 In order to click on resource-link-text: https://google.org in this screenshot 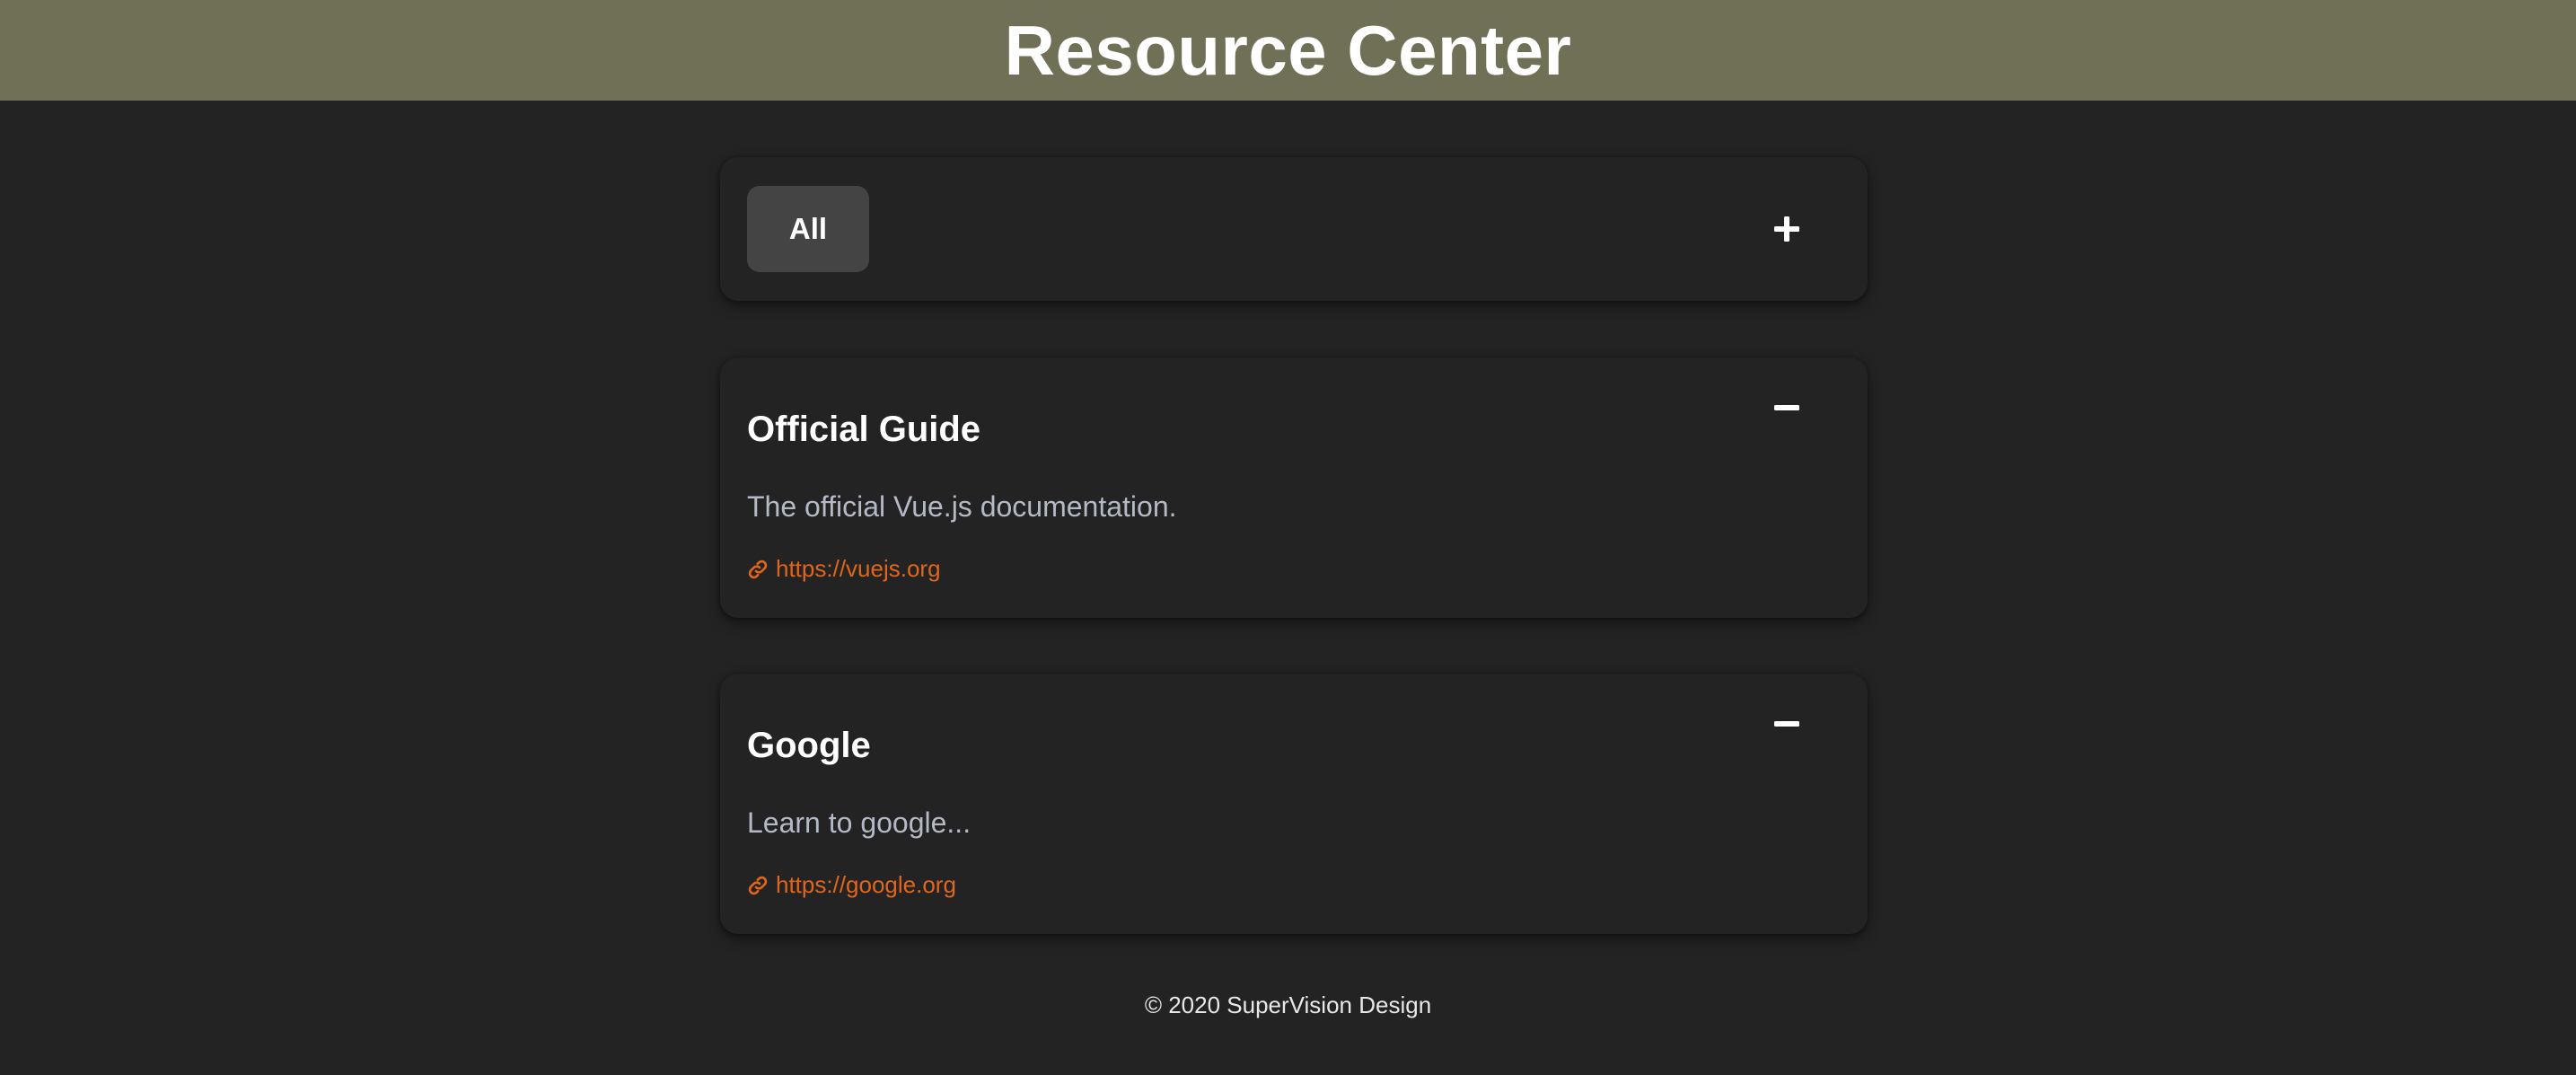, I will do `click(866, 885)`.